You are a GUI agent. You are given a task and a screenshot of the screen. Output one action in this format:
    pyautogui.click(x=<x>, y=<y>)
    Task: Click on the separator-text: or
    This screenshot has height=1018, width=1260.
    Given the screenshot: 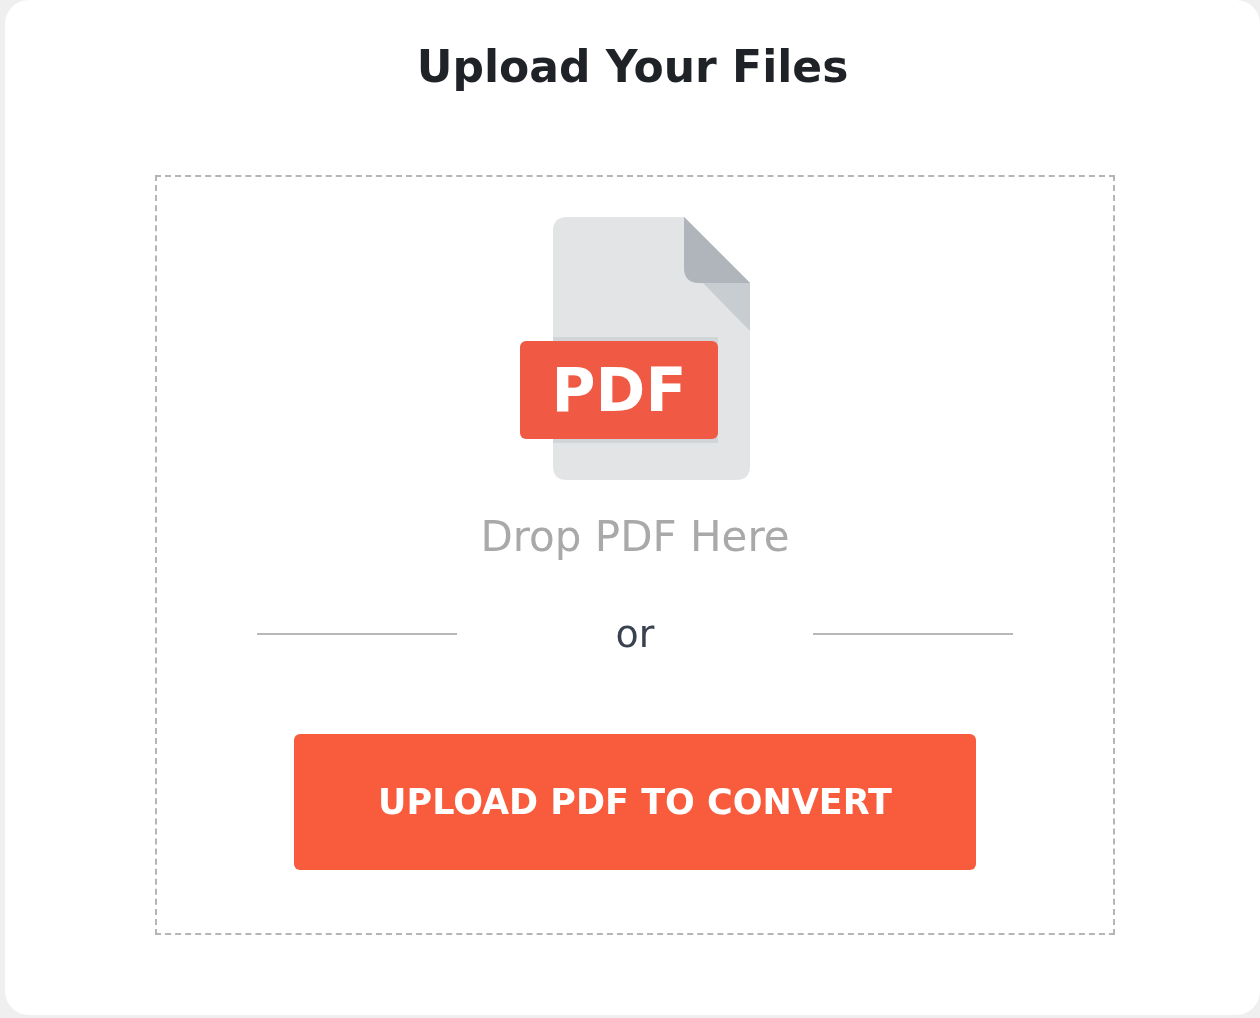 What is the action you would take?
    pyautogui.click(x=635, y=634)
    